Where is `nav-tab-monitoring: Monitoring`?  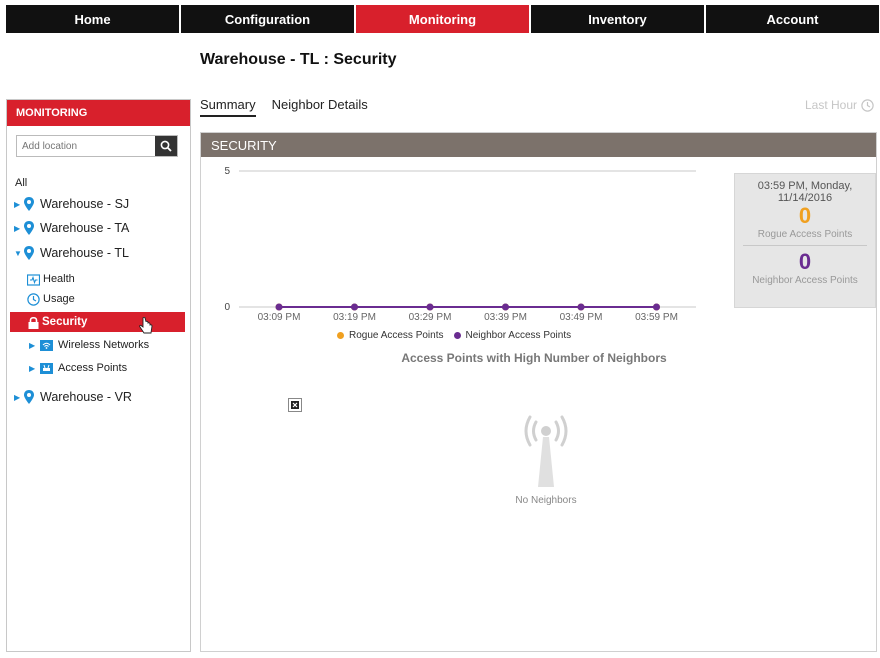
nav-tab-monitoring: Monitoring is located at coordinates (442, 19).